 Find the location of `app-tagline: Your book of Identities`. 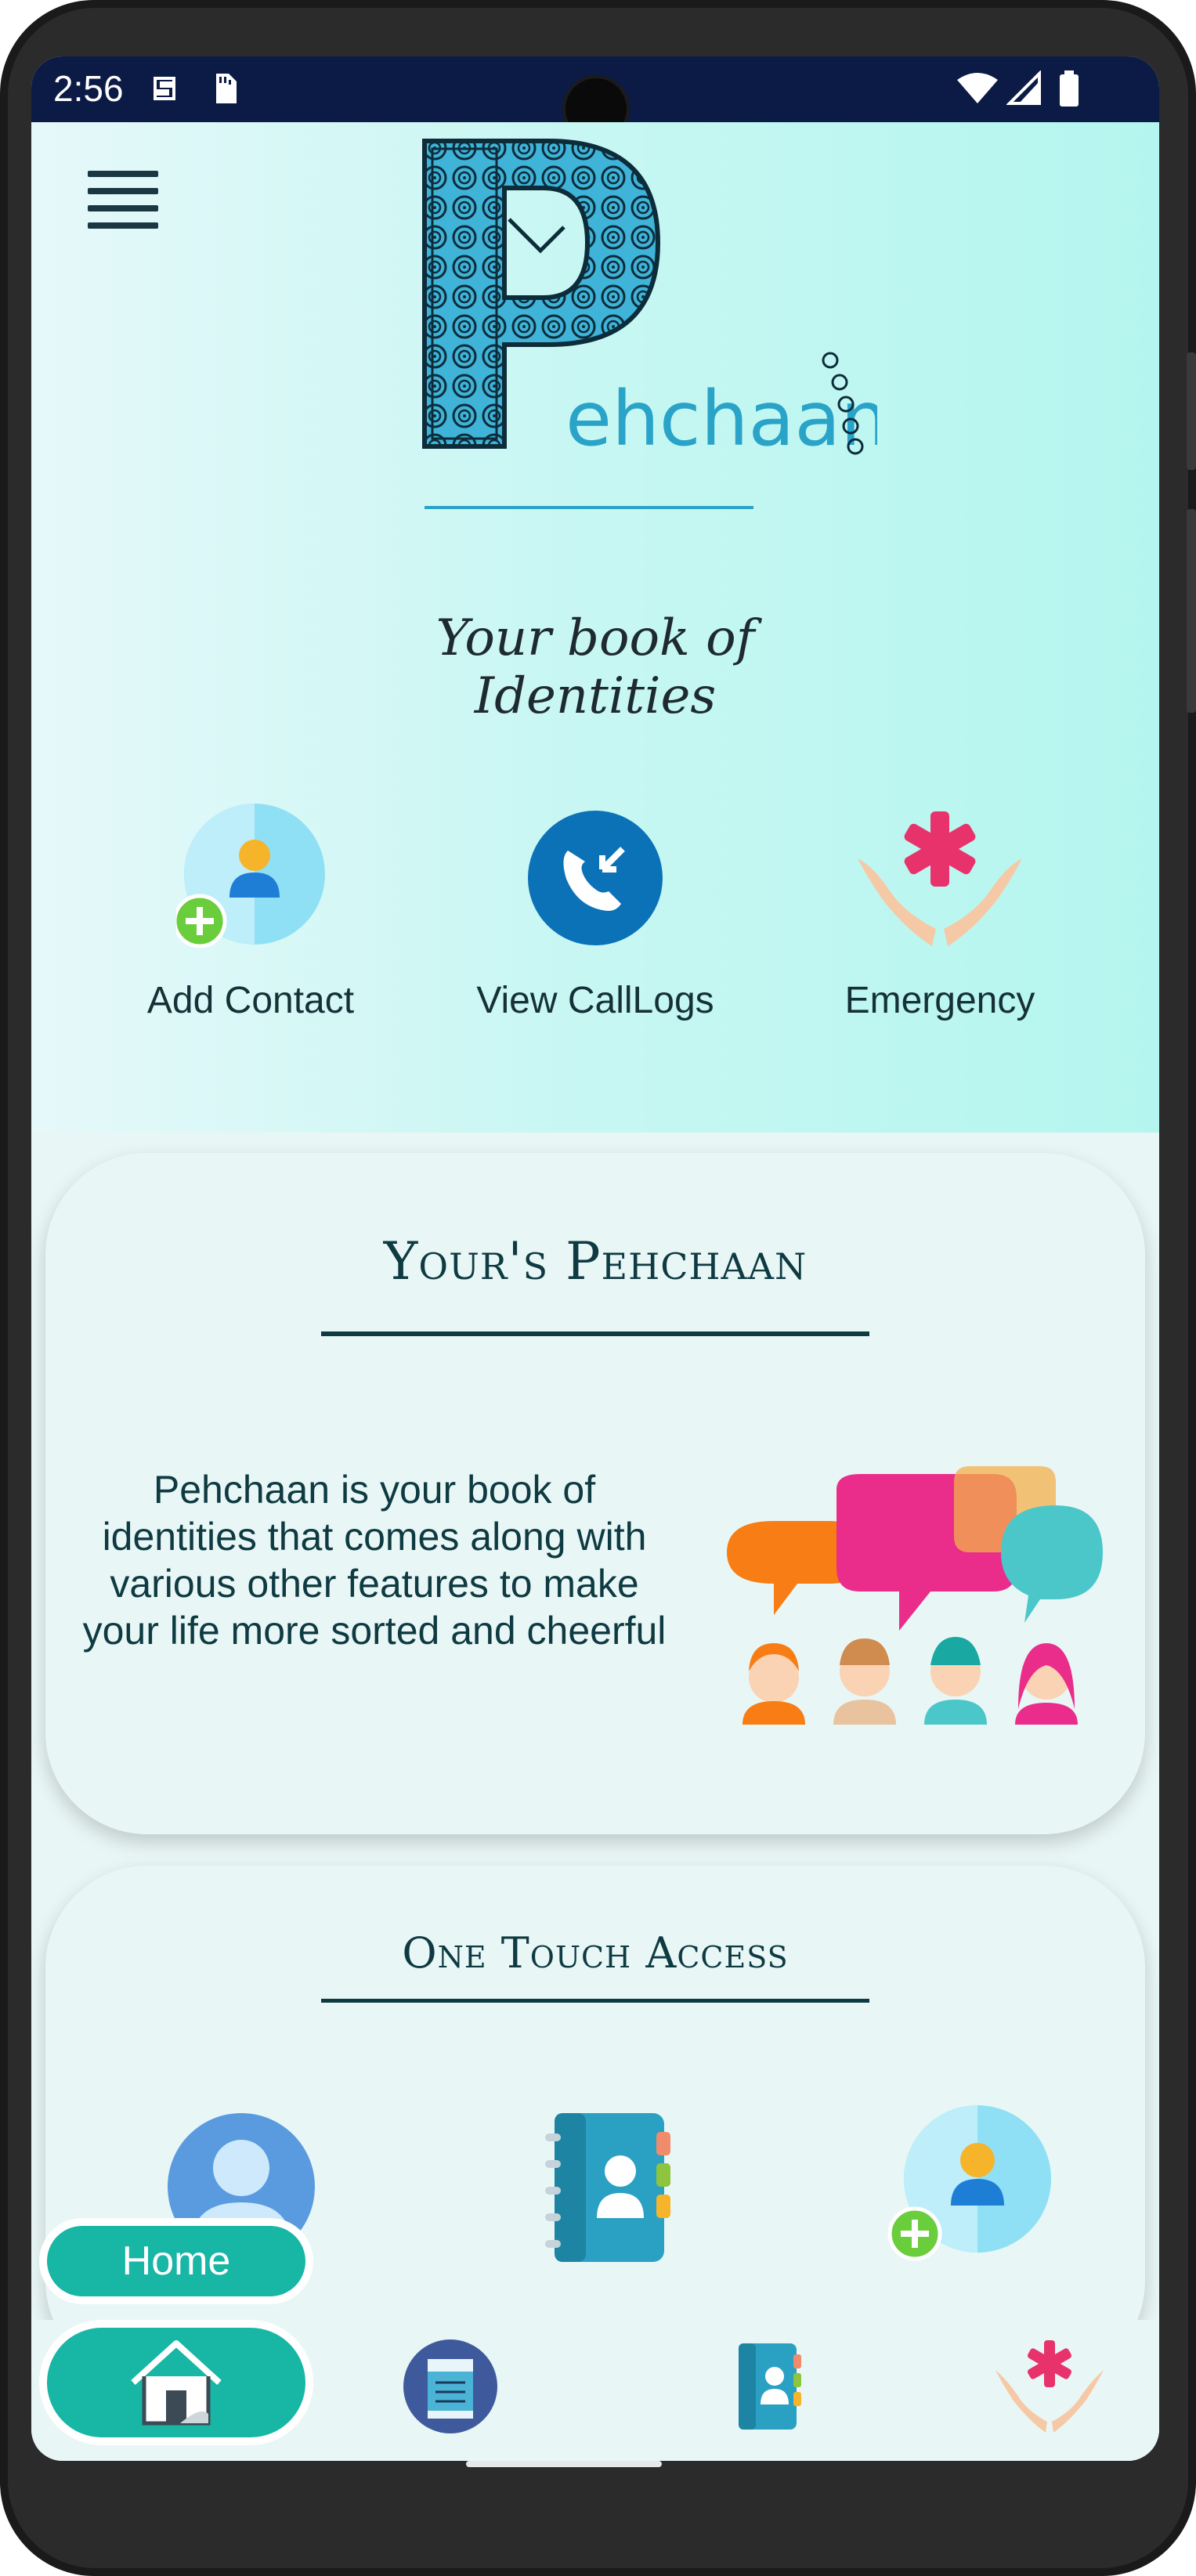

app-tagline: Your book of Identities is located at coordinates (595, 667).